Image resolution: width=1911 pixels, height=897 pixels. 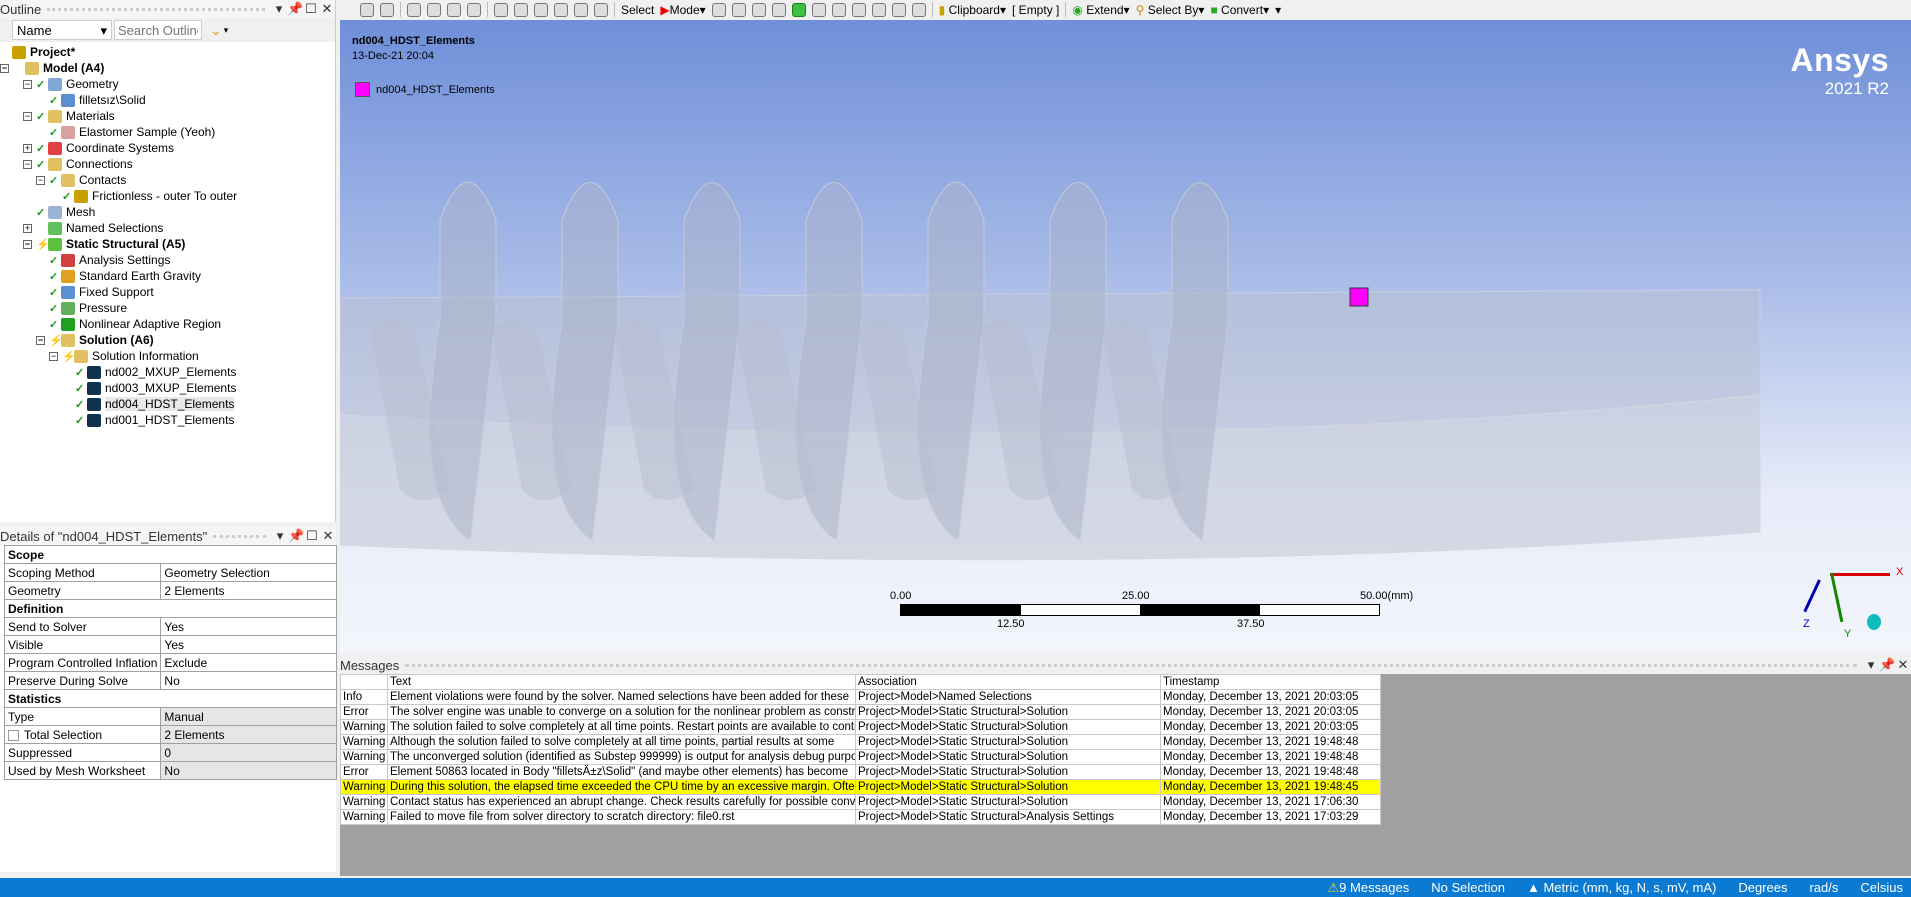 I want to click on tree-item: − ✓ Contacts, so click(x=167, y=180).